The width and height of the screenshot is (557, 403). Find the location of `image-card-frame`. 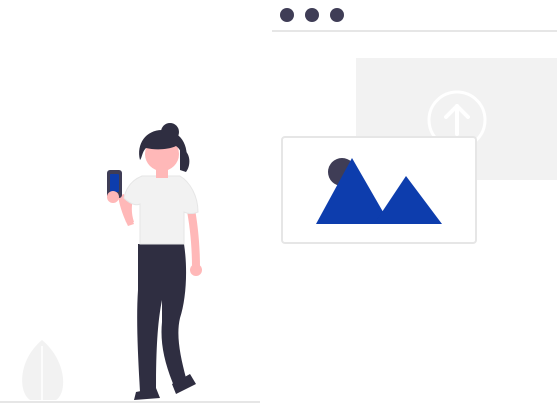

image-card-frame is located at coordinates (379, 190).